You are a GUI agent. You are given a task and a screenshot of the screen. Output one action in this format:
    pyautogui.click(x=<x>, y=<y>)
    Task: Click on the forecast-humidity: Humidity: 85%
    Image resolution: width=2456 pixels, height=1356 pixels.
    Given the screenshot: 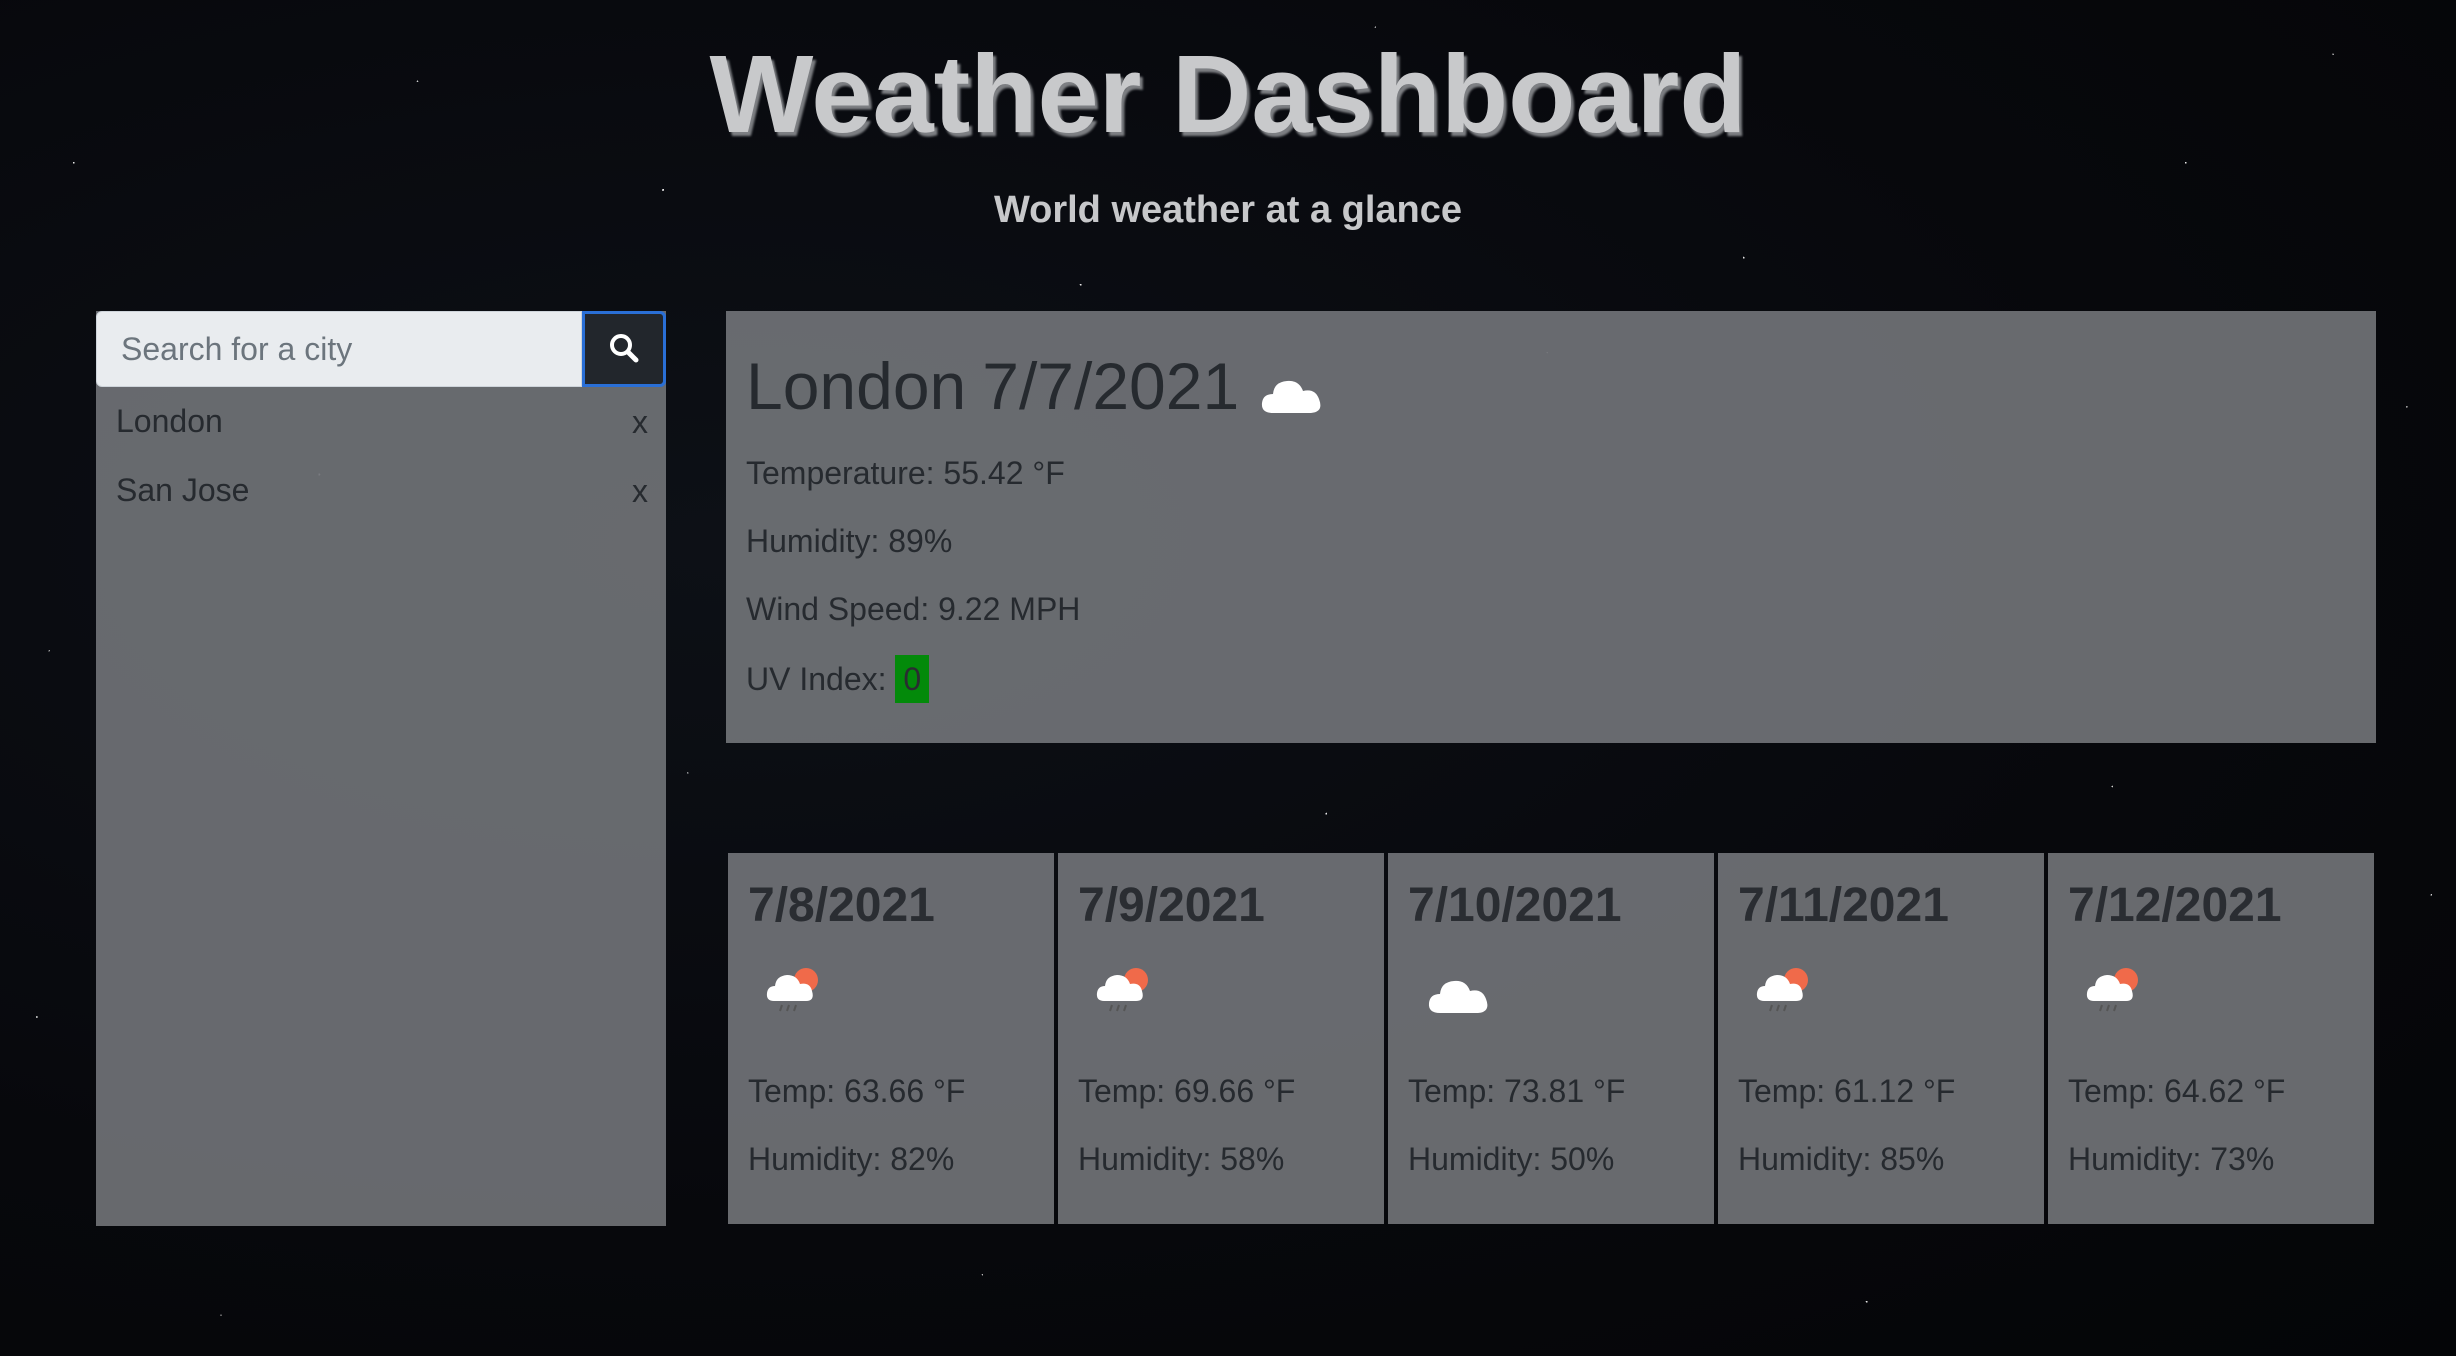 What is the action you would take?
    pyautogui.click(x=1841, y=1159)
    